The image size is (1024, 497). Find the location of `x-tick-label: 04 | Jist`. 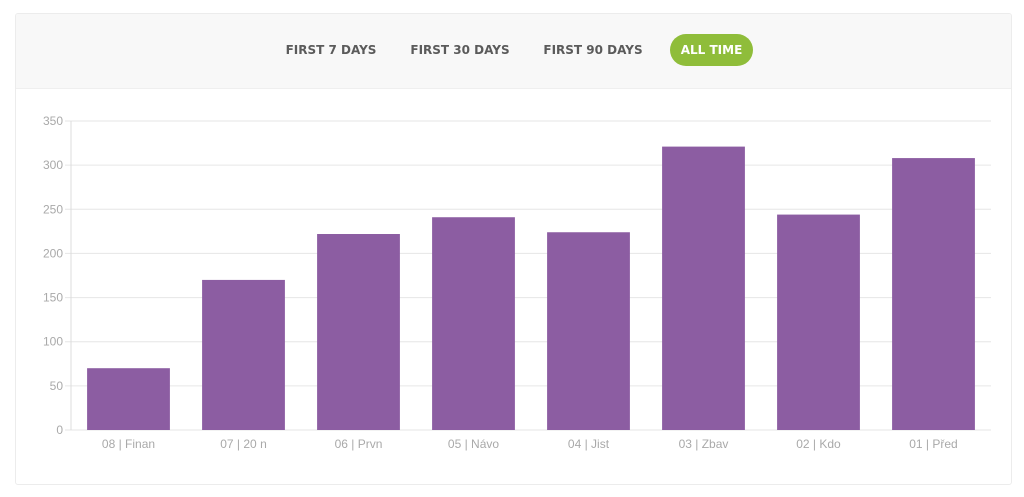

x-tick-label: 04 | Jist is located at coordinates (589, 444).